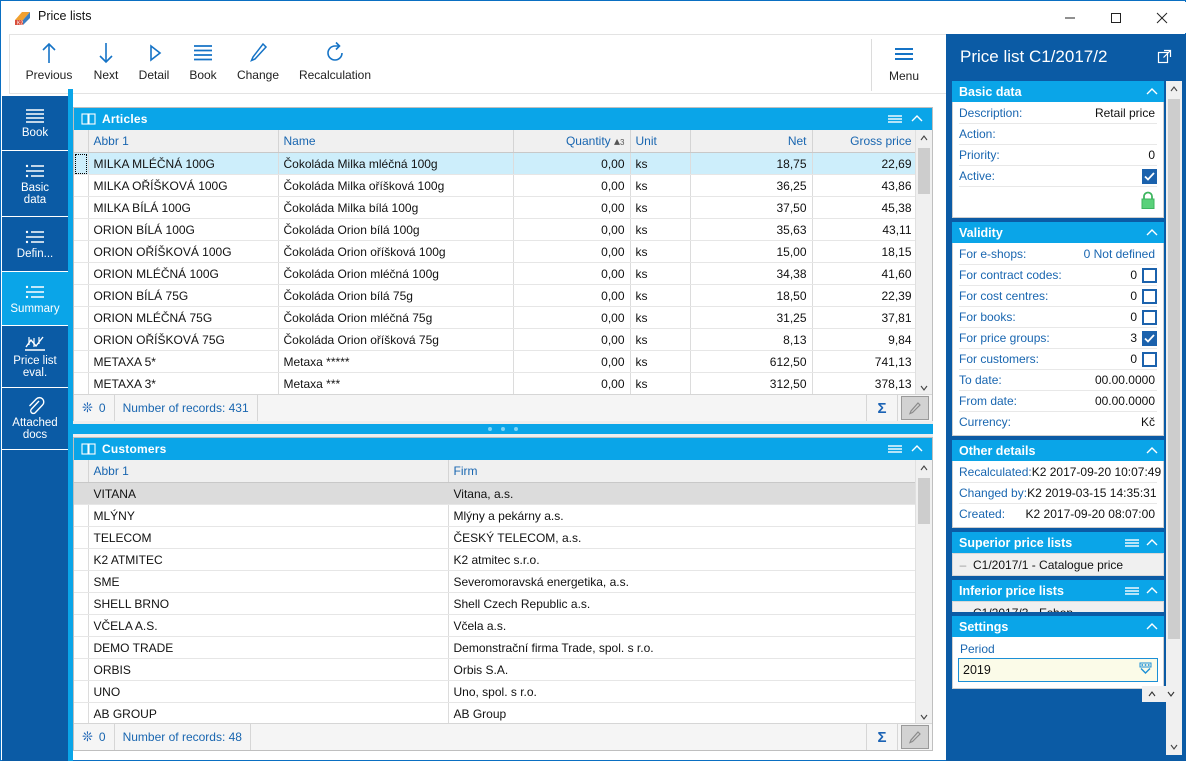 Image resolution: width=1186 pixels, height=761 pixels. What do you see at coordinates (35, 357) in the screenshot?
I see `sidebar-item-price-list-eval: Price list eval.` at bounding box center [35, 357].